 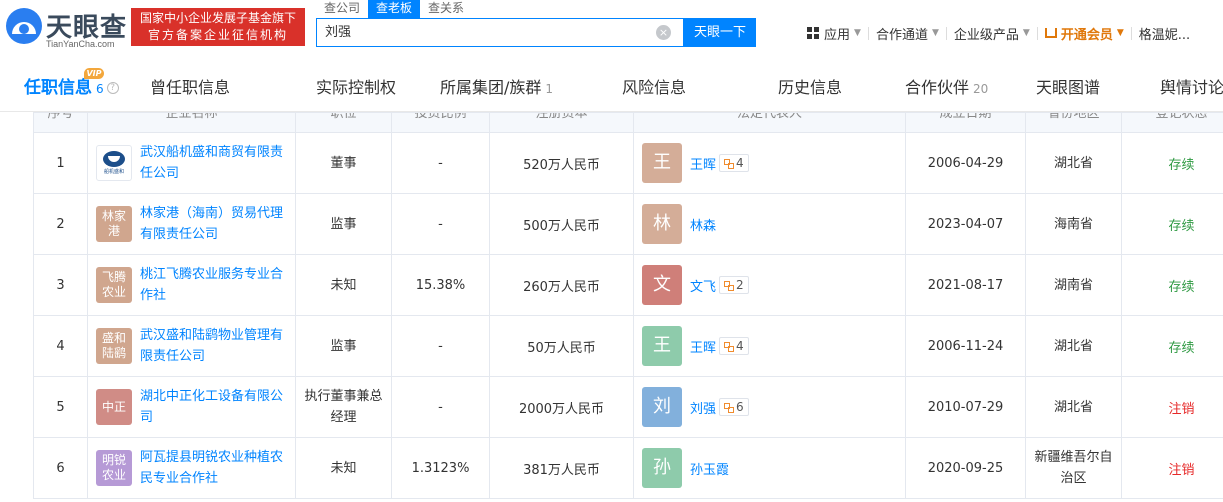 I want to click on cell-no: 2, so click(x=60, y=224).